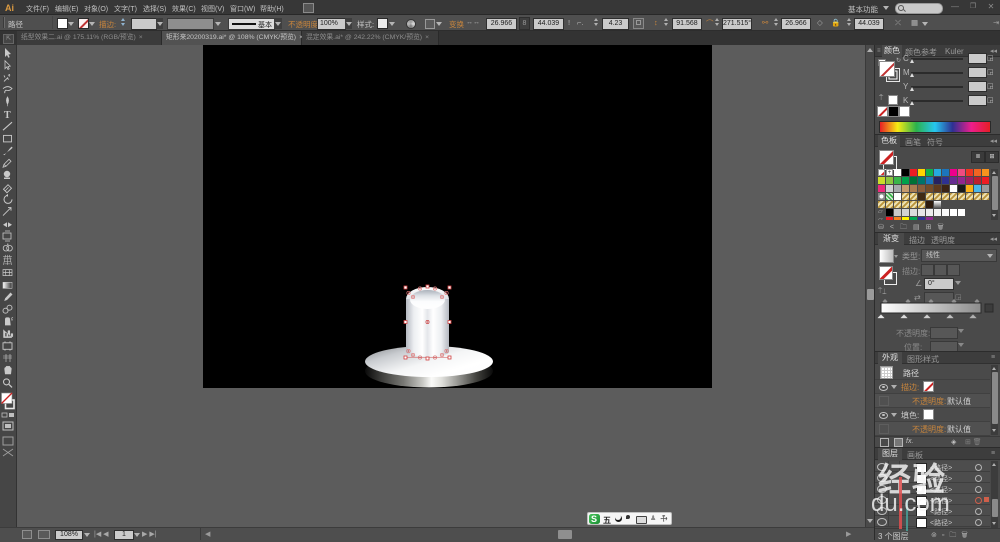  What do you see at coordinates (7, 115) in the screenshot?
I see `svg-text: T` at bounding box center [7, 115].